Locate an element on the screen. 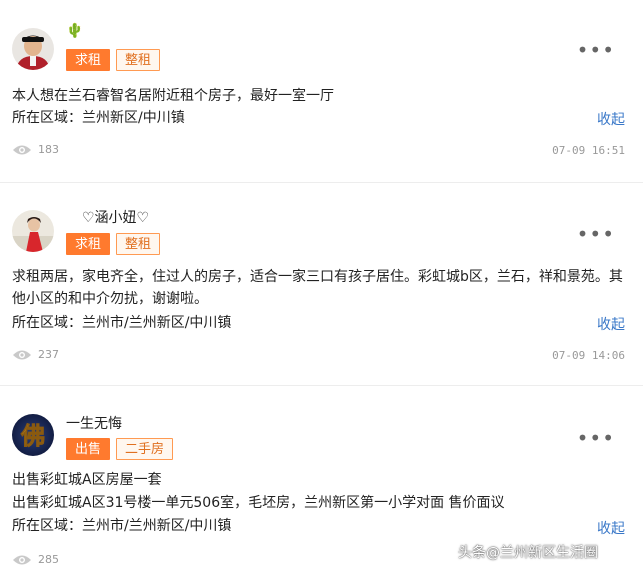 This screenshot has height=579, width=643. post-time: 07-09 16:51 is located at coordinates (588, 150).